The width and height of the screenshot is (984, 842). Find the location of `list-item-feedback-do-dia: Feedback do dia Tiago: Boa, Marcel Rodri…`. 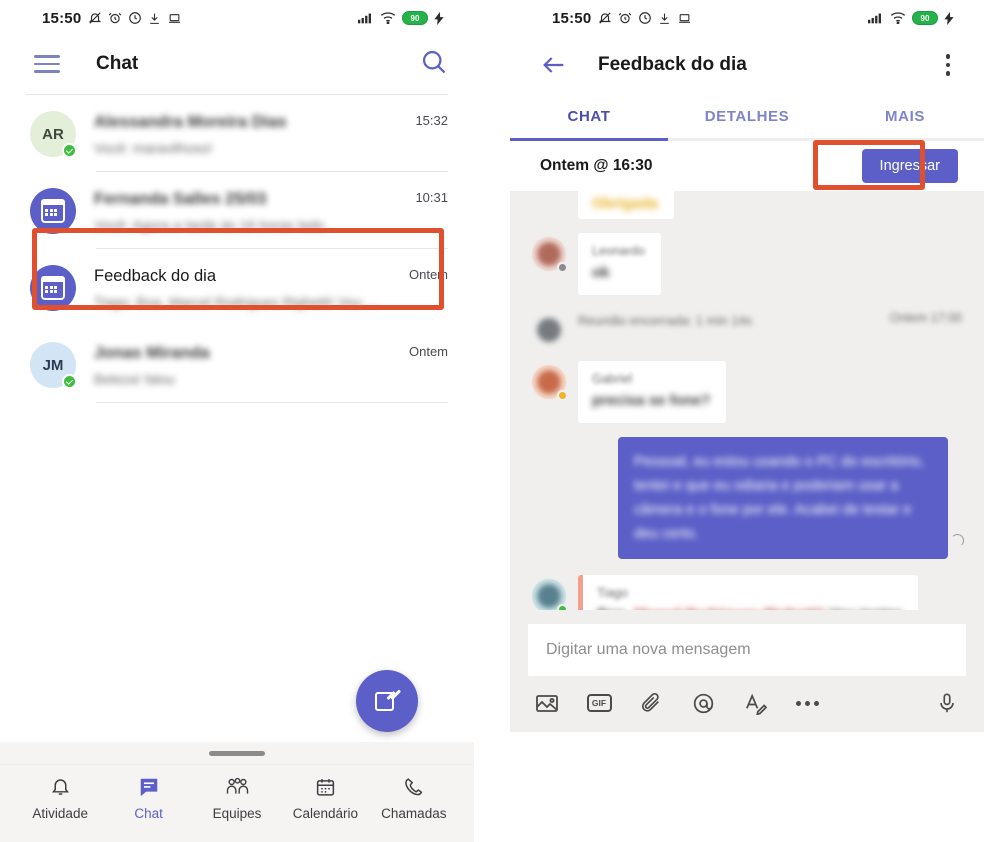

list-item-feedback-do-dia: Feedback do dia Tiago: Boa, Marcel Rodri… is located at coordinates (237, 287).